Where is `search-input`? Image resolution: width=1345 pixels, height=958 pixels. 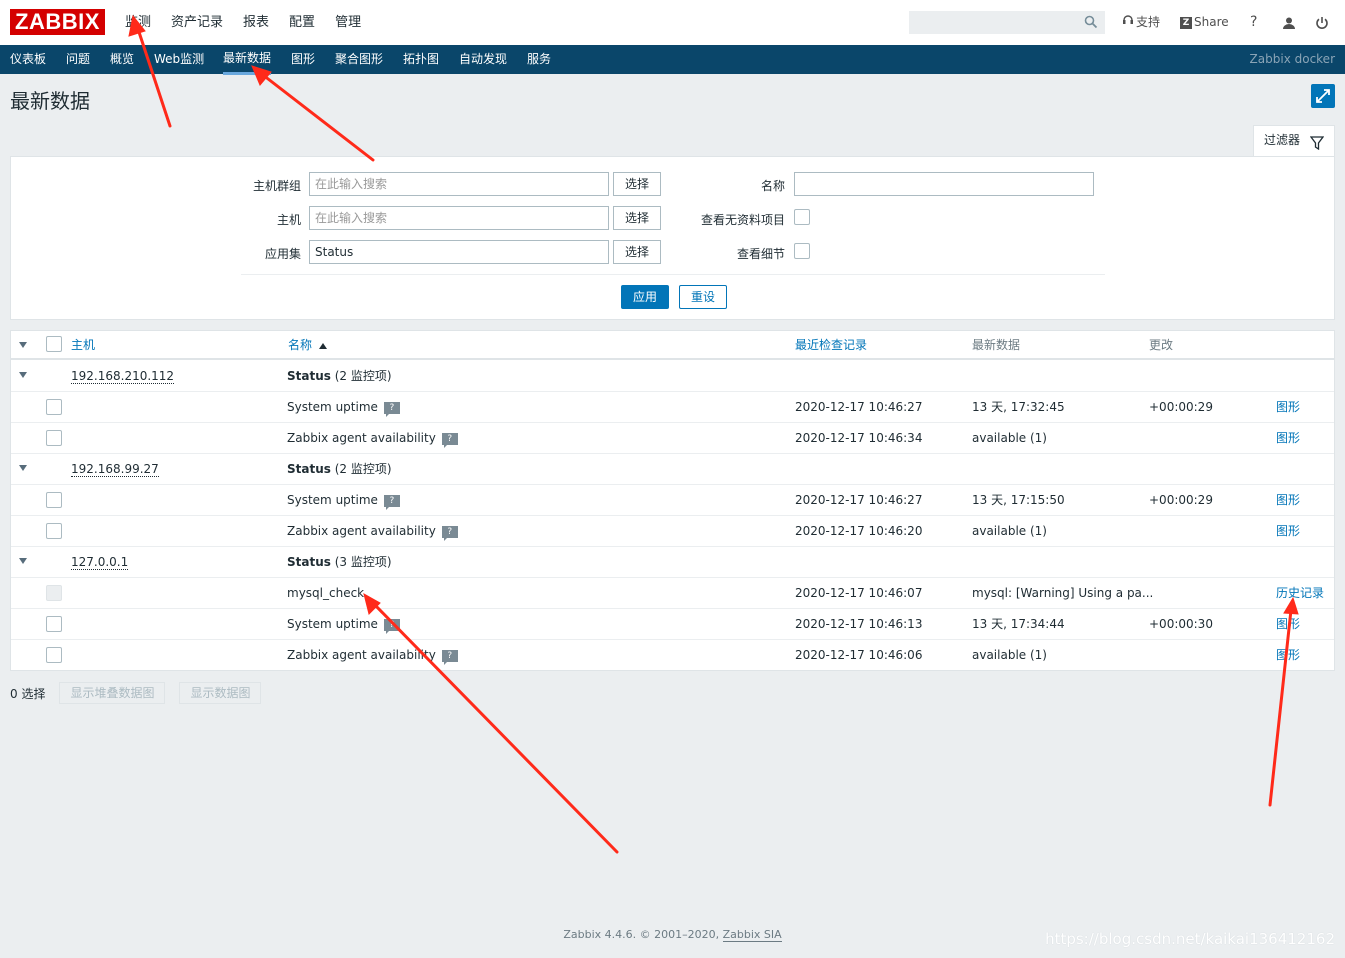
search-input is located at coordinates (997, 22).